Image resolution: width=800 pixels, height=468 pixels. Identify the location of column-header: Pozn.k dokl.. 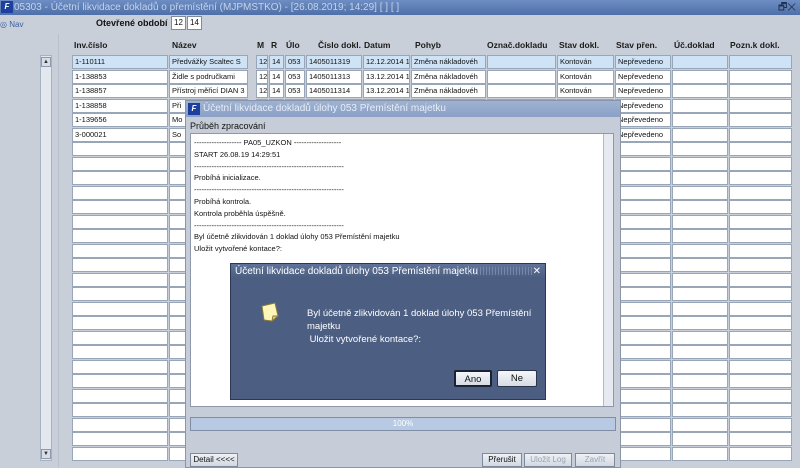
(755, 45).